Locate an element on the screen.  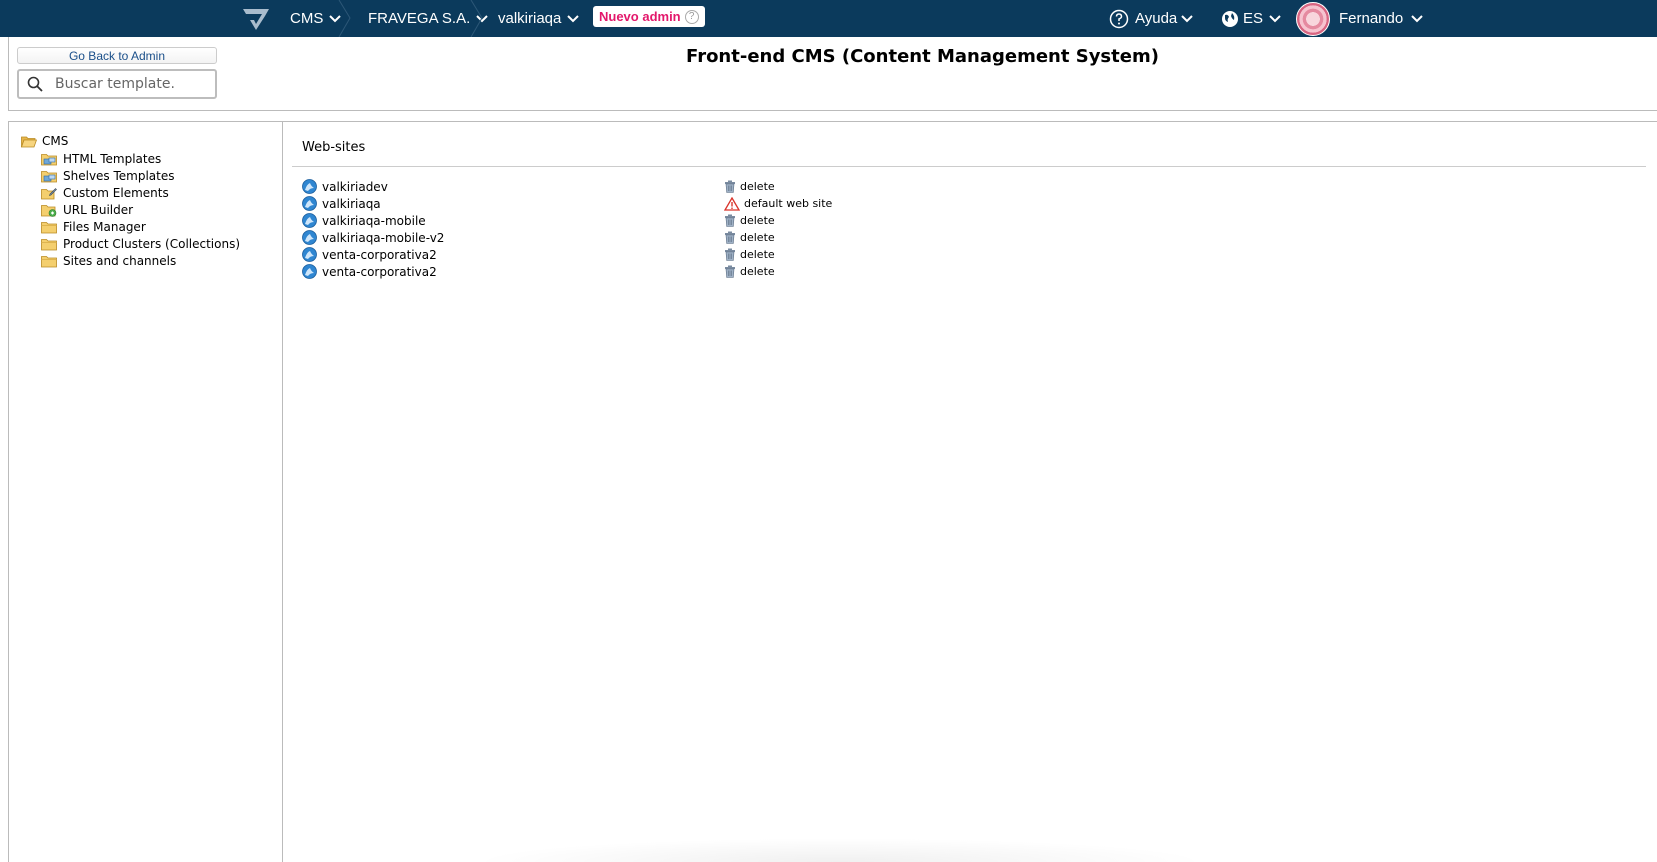
user-name: Fernando is located at coordinates (1371, 18).